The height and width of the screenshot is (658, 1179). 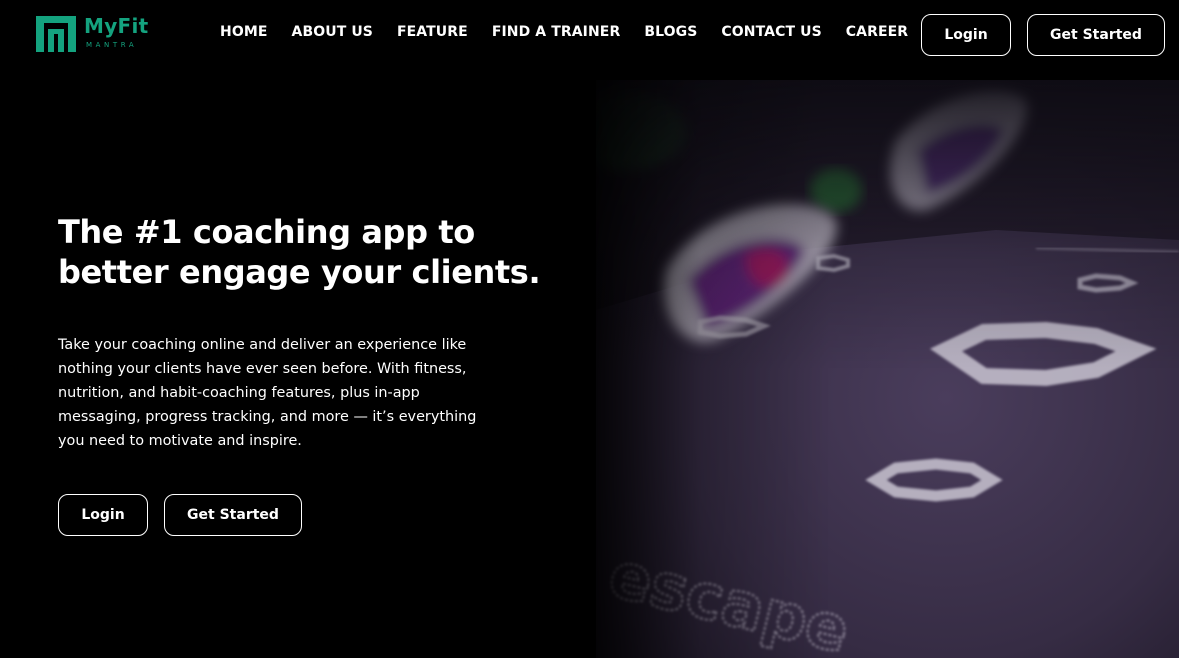 I want to click on brand-subtitle: MANTRA, so click(x=112, y=45).